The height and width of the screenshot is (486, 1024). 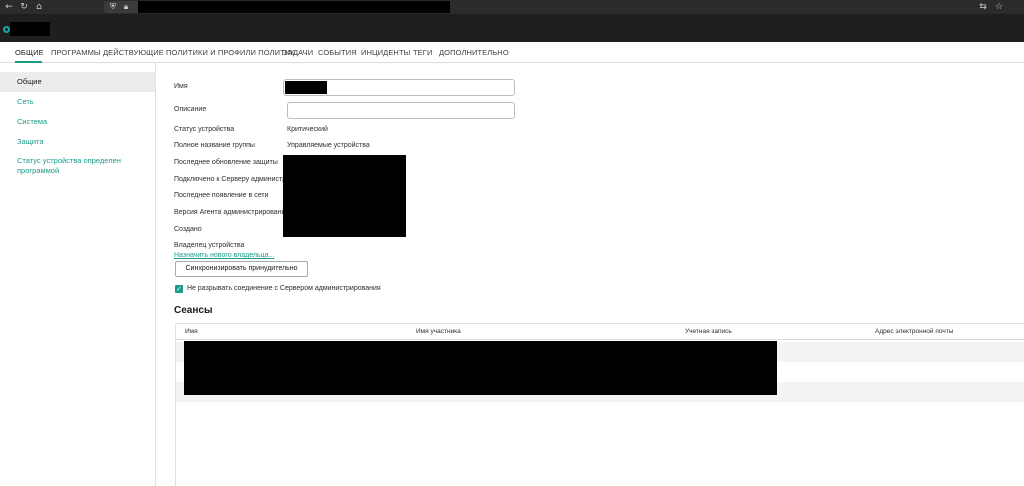 What do you see at coordinates (77, 122) in the screenshot?
I see `sidebar-item-system: Система` at bounding box center [77, 122].